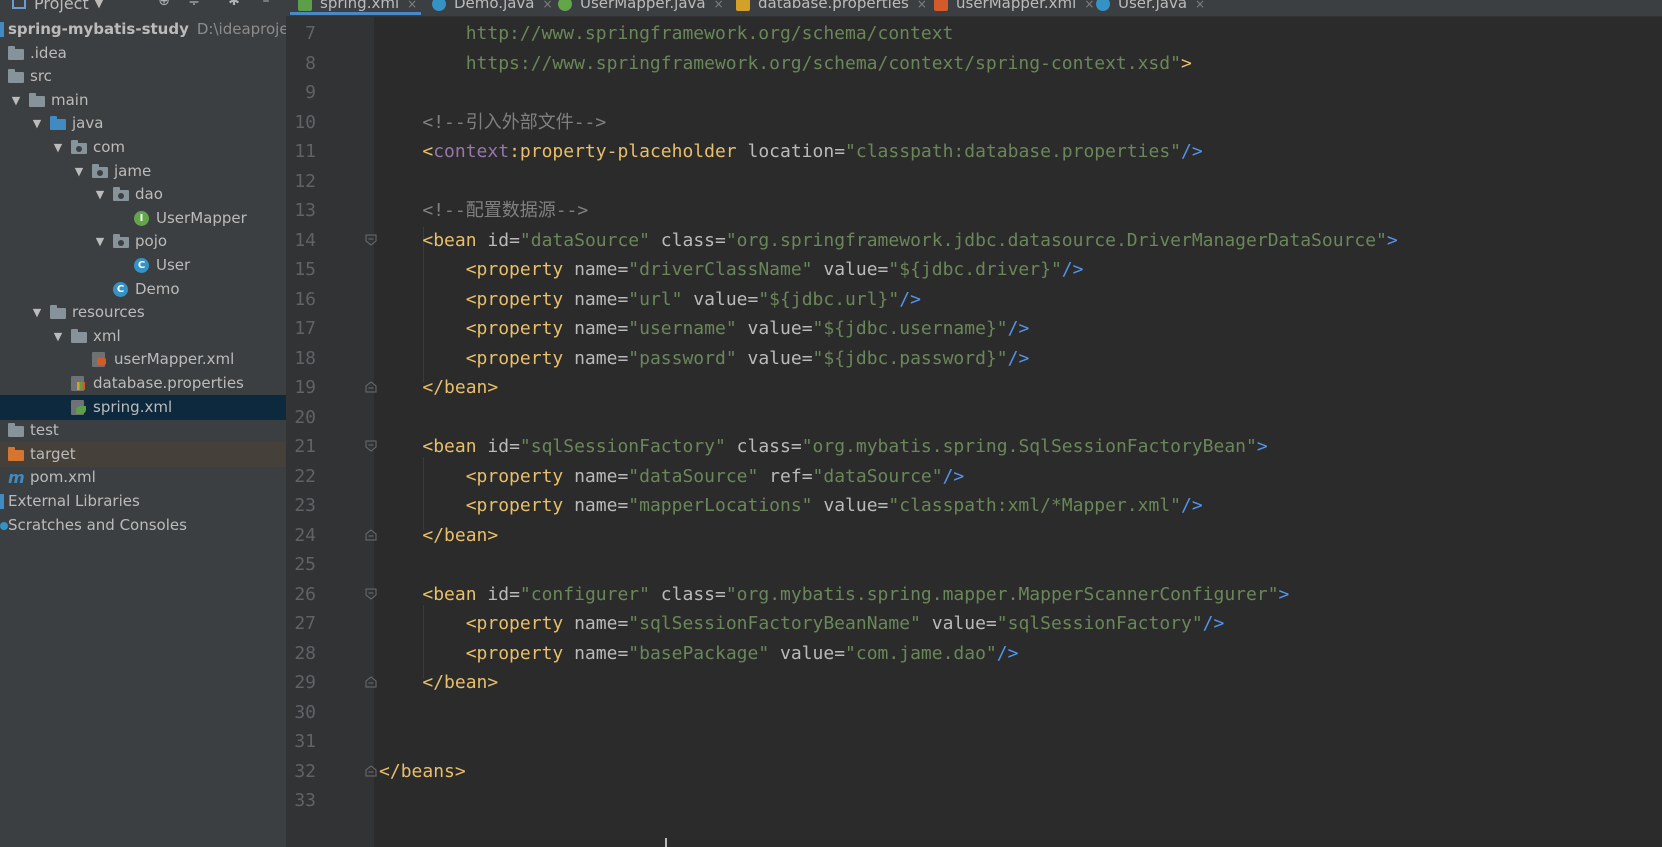  What do you see at coordinates (143, 525) in the screenshot?
I see `tree-item-scratches-and-consoles: Scratches and Consoles` at bounding box center [143, 525].